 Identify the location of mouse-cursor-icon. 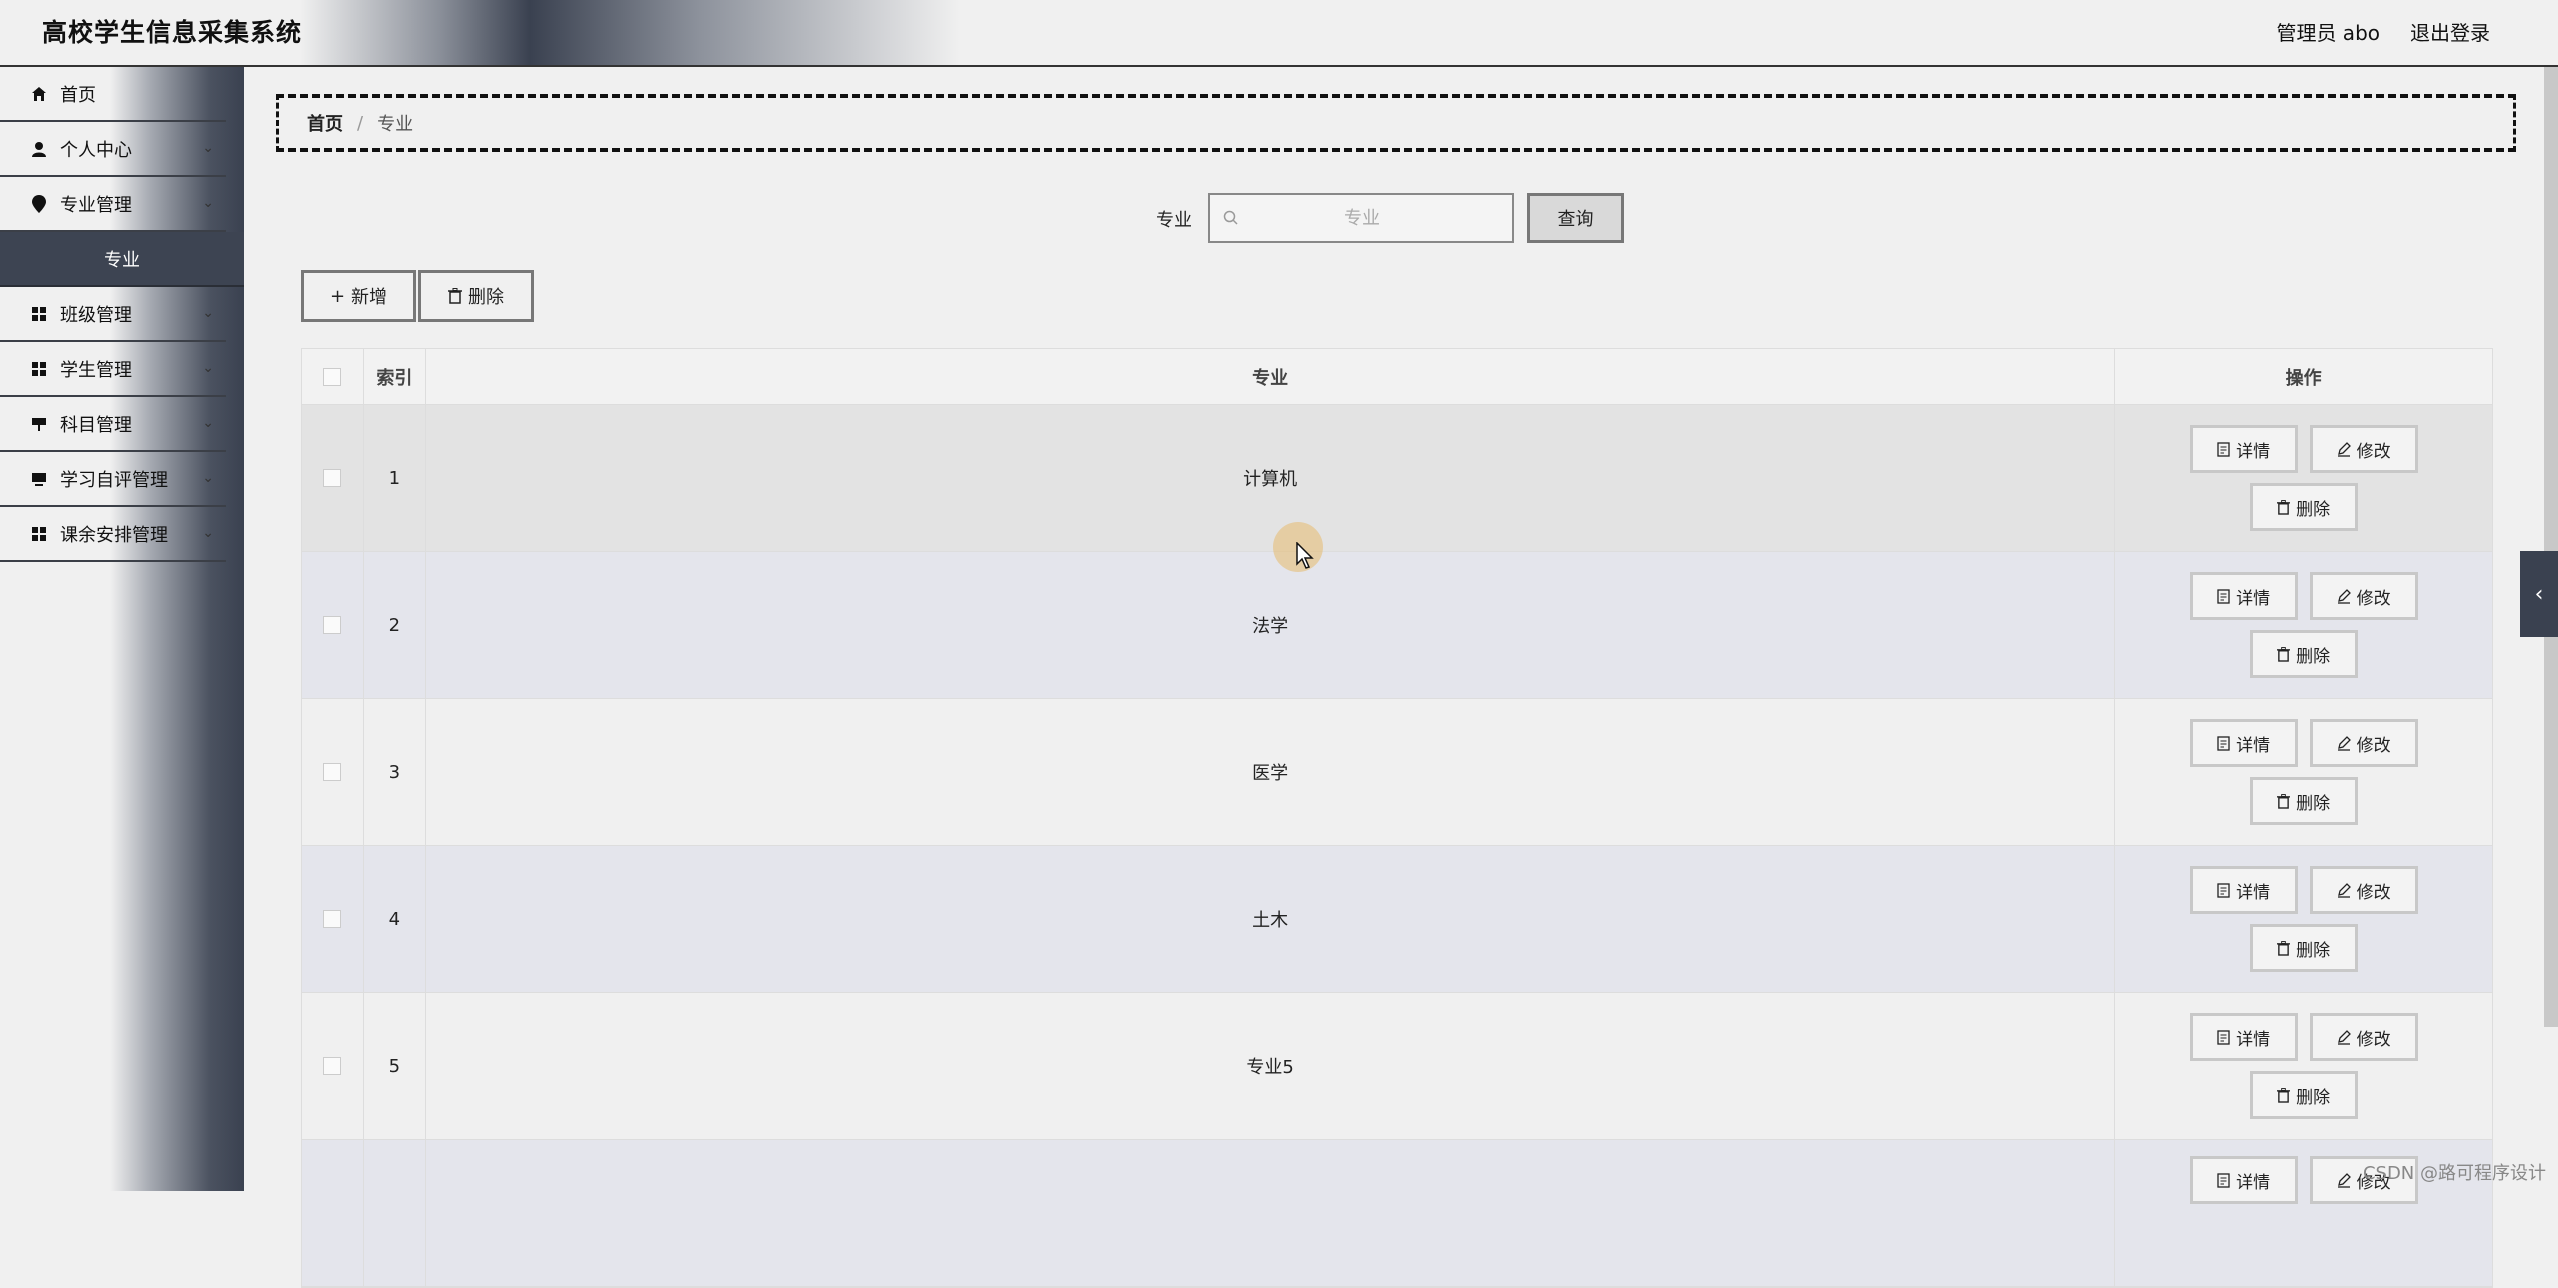
(1305, 555).